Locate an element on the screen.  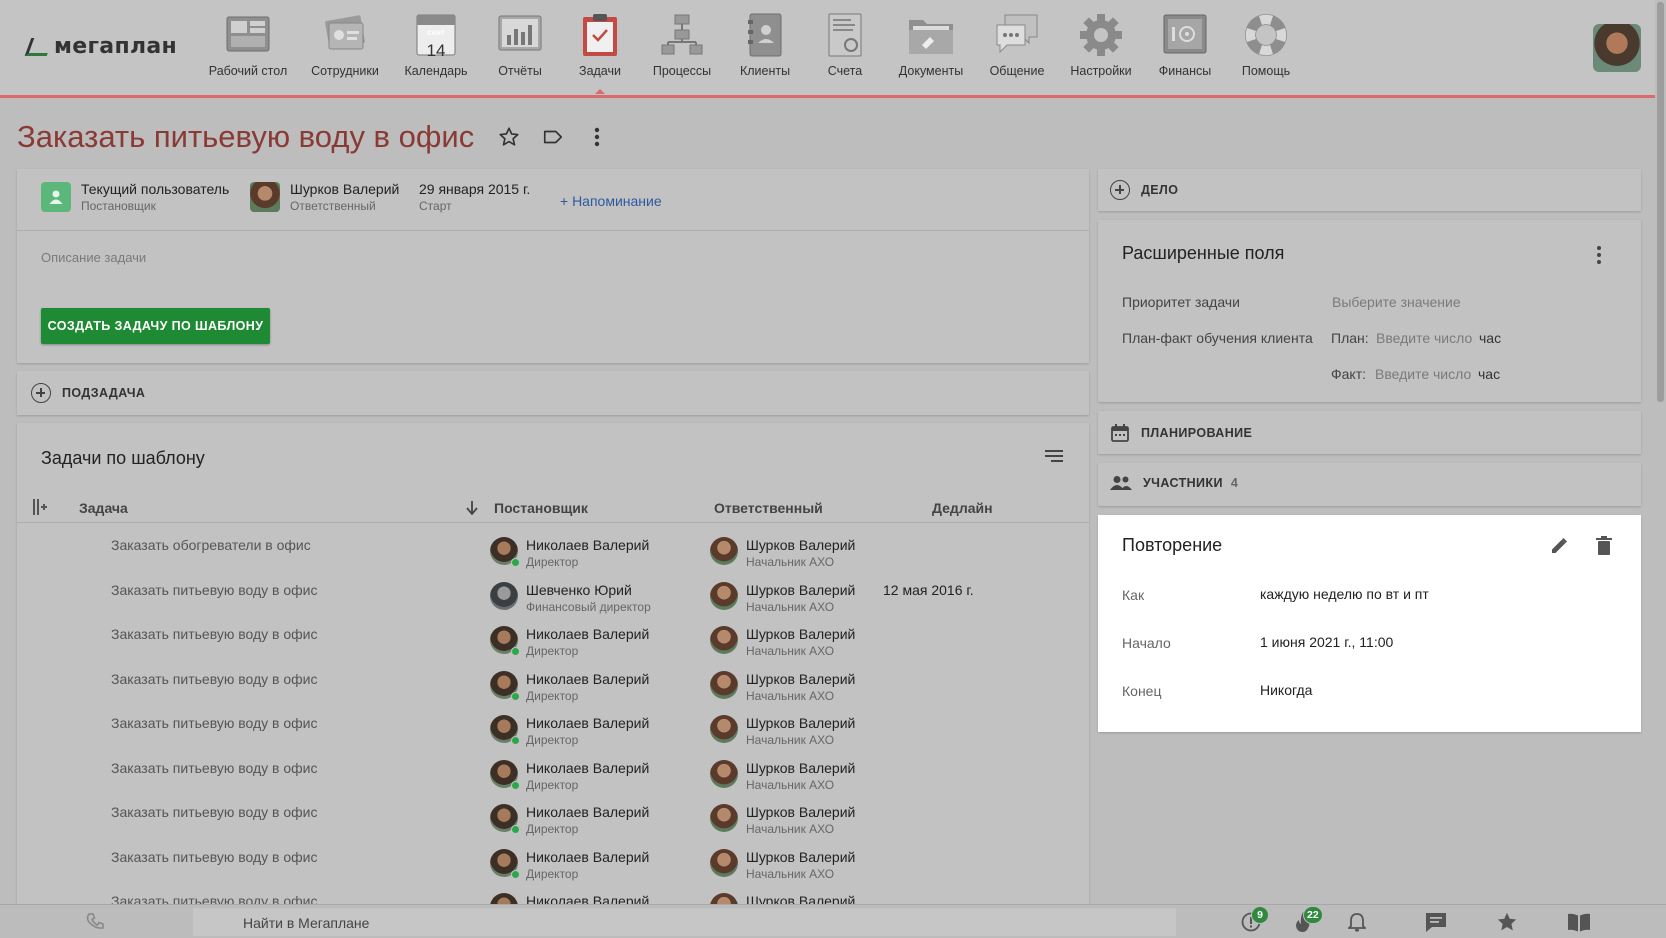
priority-select: Выберите значение is located at coordinates (1396, 302).